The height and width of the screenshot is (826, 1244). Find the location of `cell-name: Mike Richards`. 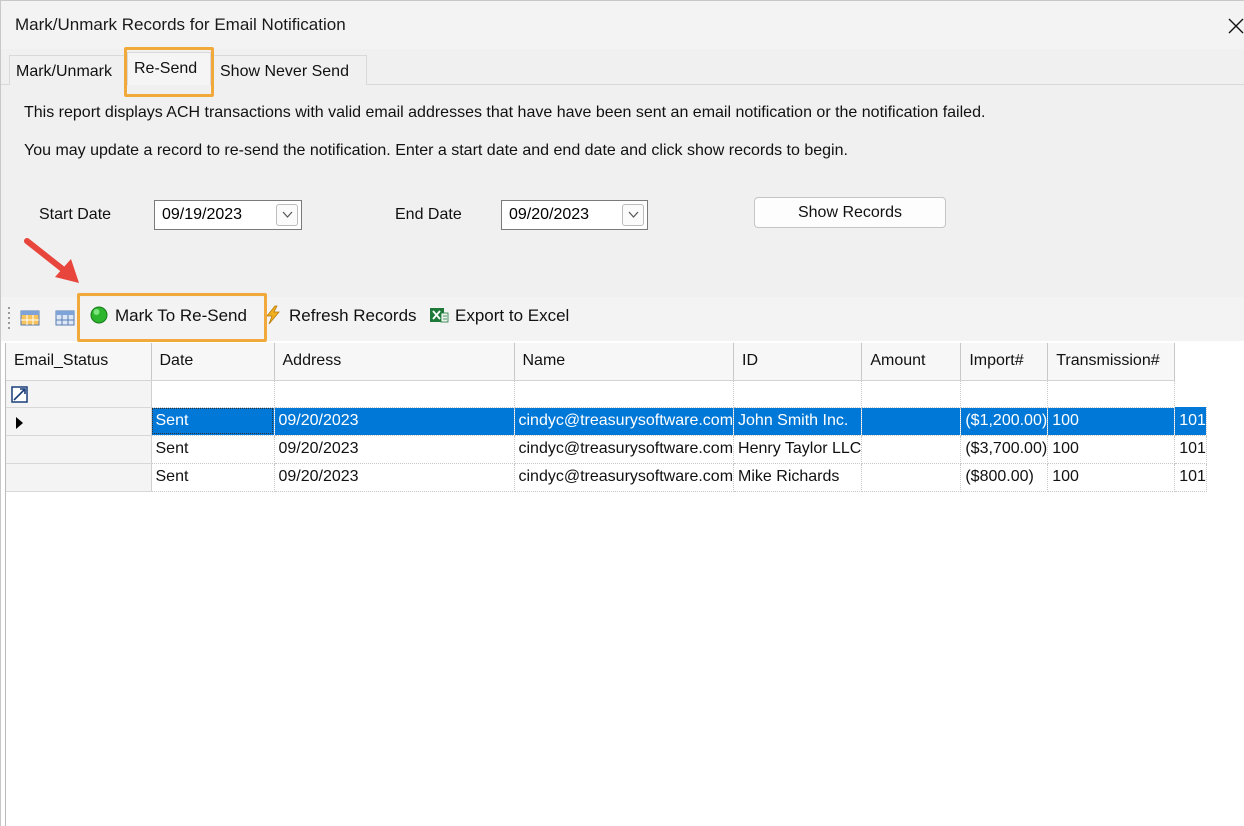

cell-name: Mike Richards is located at coordinates (798, 477).